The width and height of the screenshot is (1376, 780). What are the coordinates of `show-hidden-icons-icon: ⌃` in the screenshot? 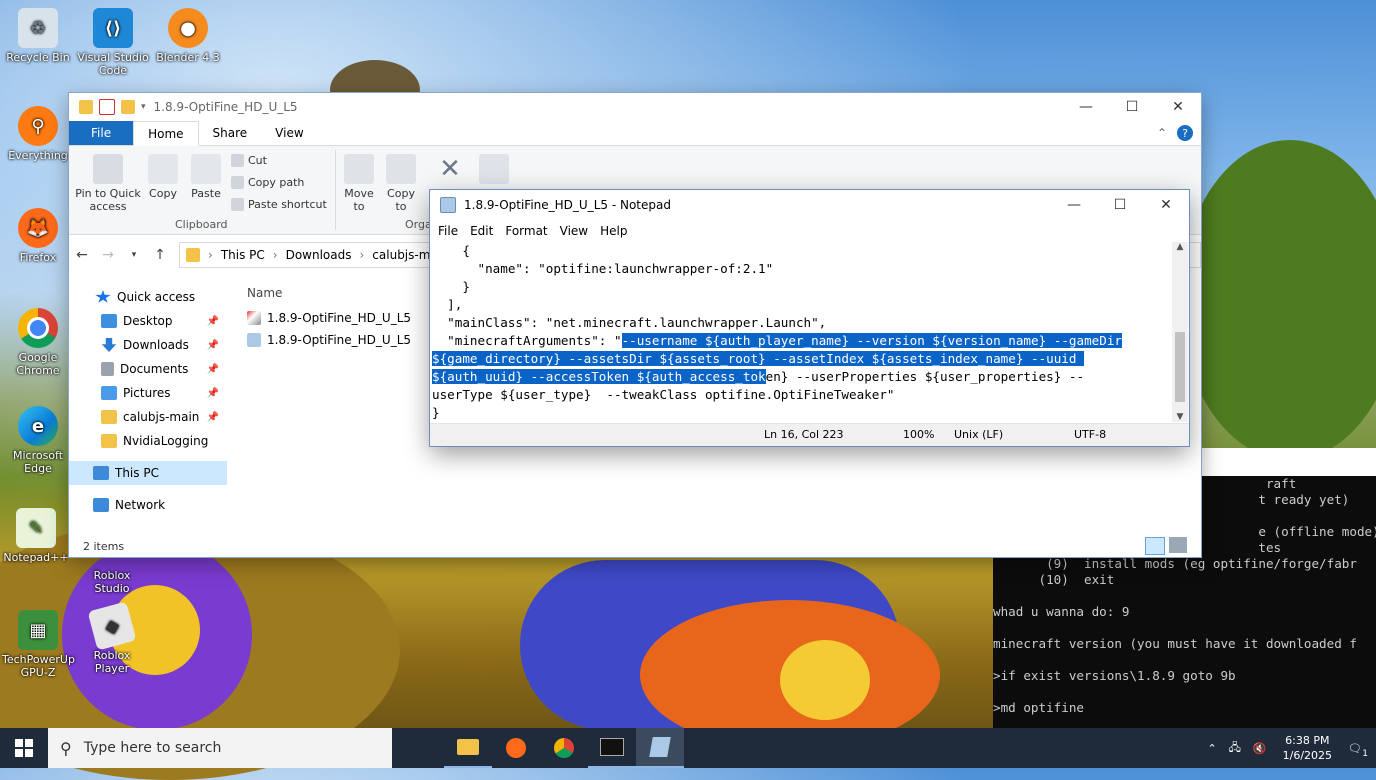 It's located at (1211, 748).